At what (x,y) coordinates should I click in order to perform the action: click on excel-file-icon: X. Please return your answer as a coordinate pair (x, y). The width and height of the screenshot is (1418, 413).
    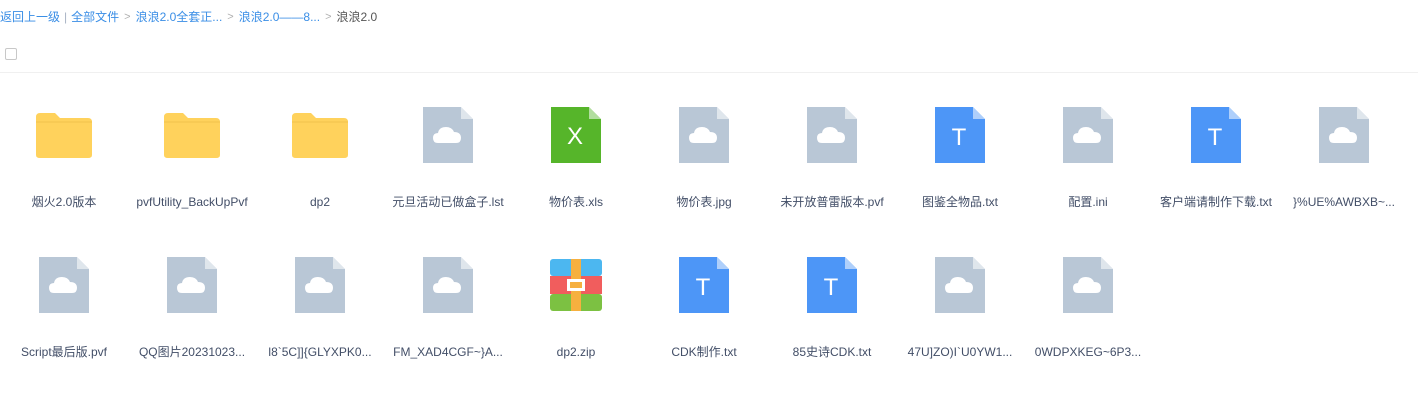
    Looking at the image, I should click on (576, 135).